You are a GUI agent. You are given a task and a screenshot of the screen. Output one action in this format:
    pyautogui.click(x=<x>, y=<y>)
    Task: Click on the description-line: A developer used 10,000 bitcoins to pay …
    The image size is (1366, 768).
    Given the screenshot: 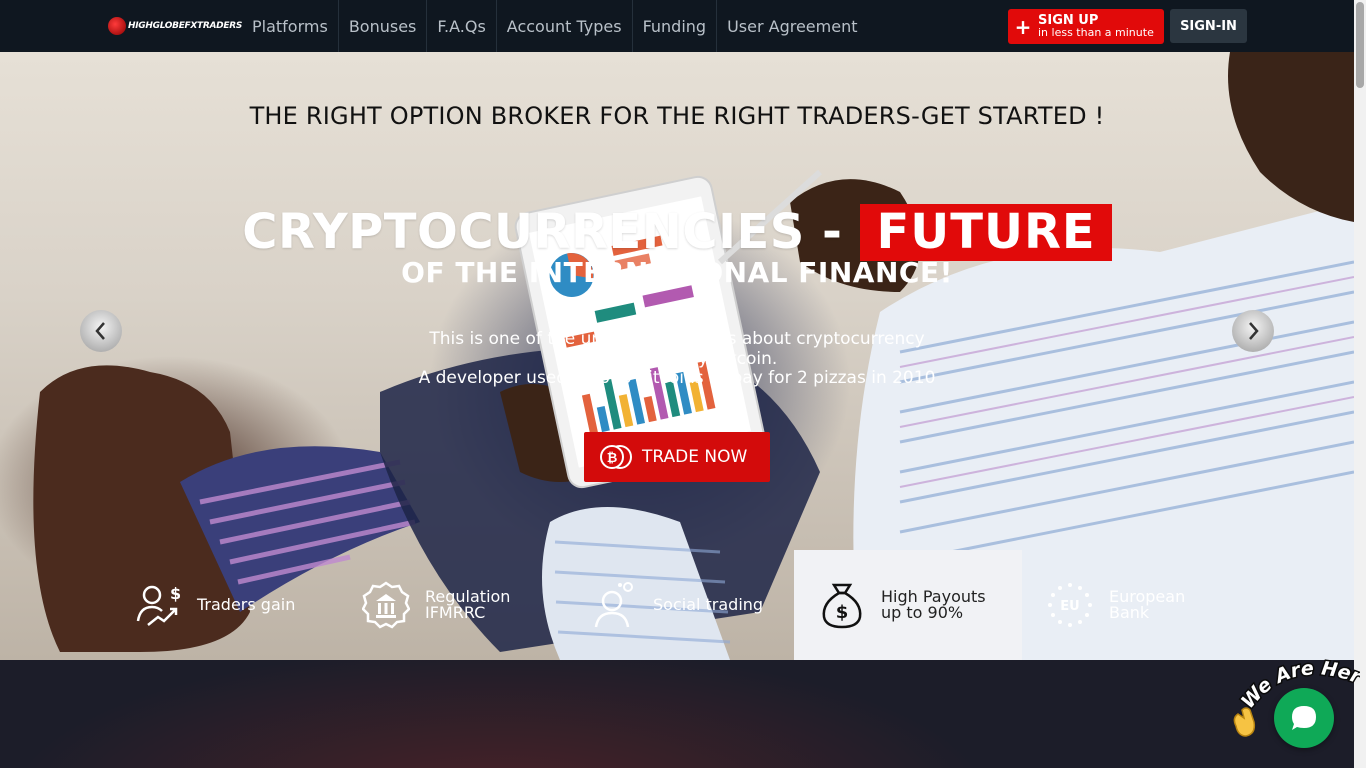 What is the action you would take?
    pyautogui.click(x=677, y=378)
    